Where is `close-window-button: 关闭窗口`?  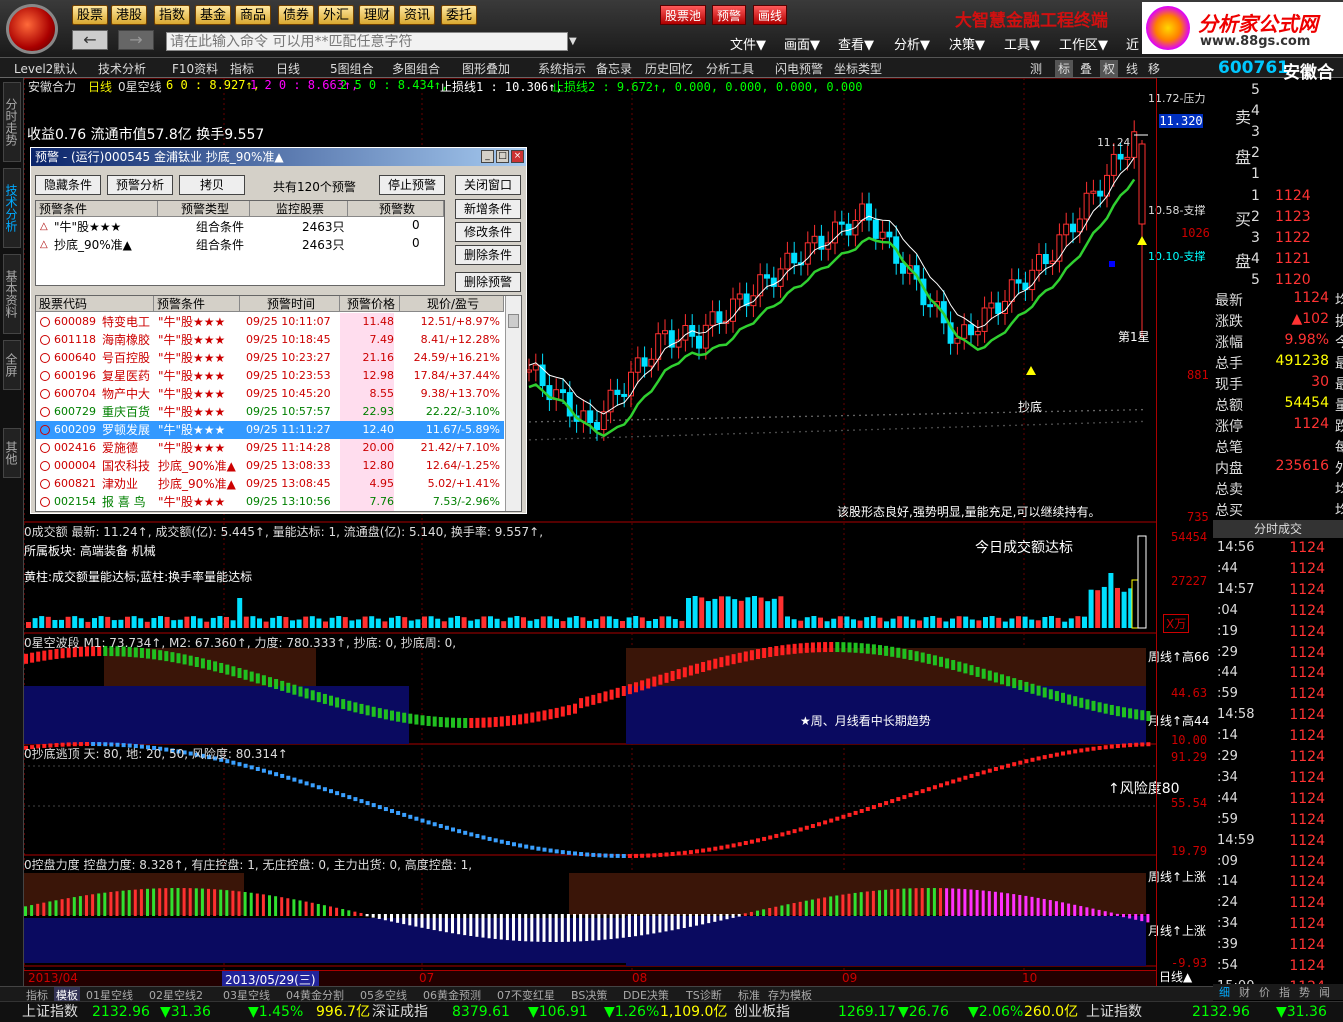 close-window-button: 关闭窗口 is located at coordinates (488, 185).